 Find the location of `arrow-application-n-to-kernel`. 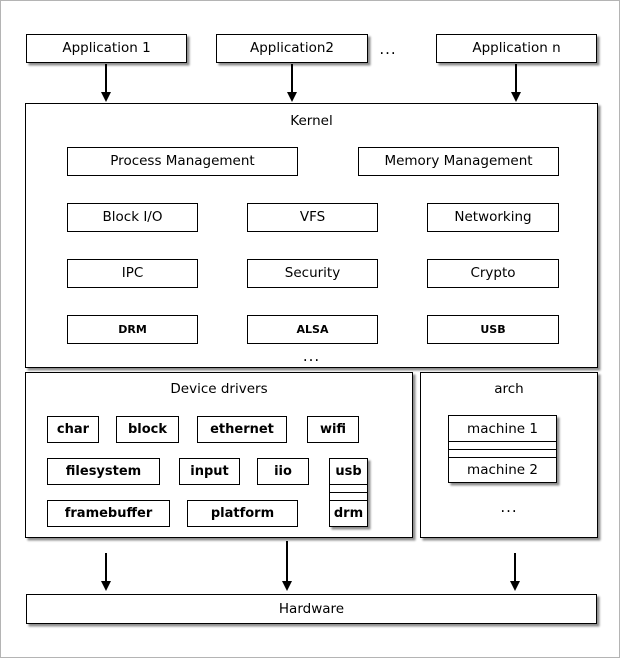

arrow-application-n-to-kernel is located at coordinates (516, 78).